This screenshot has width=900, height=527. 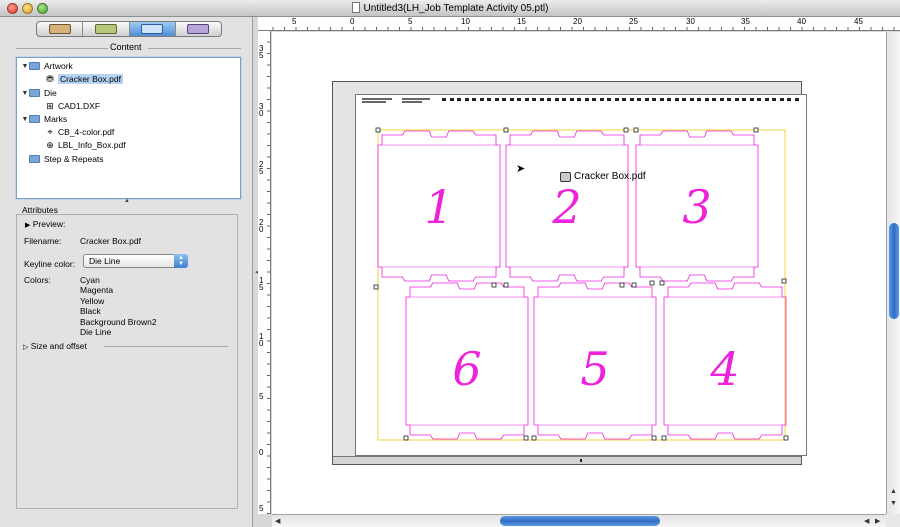 What do you see at coordinates (110, 241) in the screenshot?
I see `filename-value: Cracker Box.pdf` at bounding box center [110, 241].